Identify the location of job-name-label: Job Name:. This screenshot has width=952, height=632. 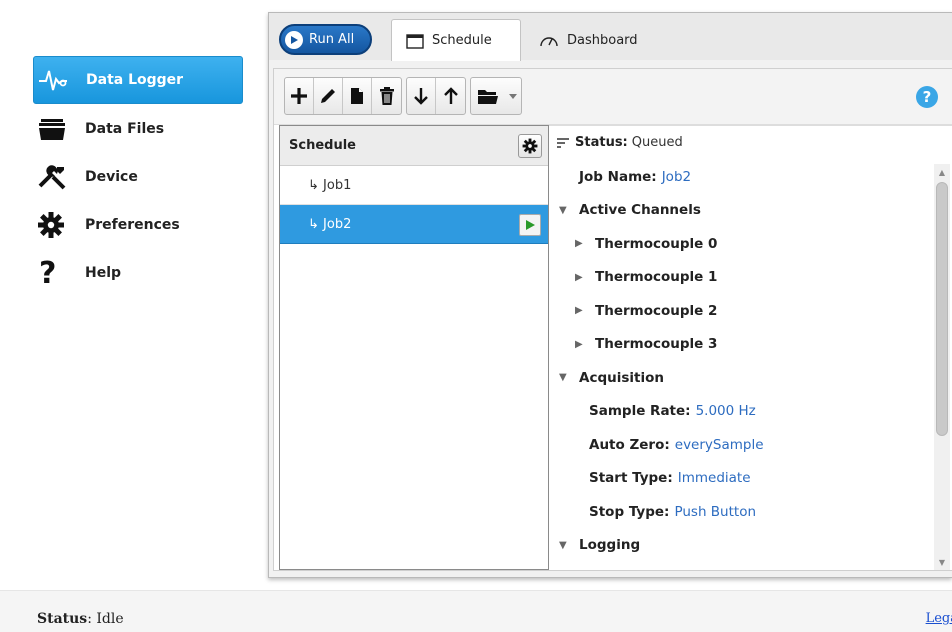
(618, 176).